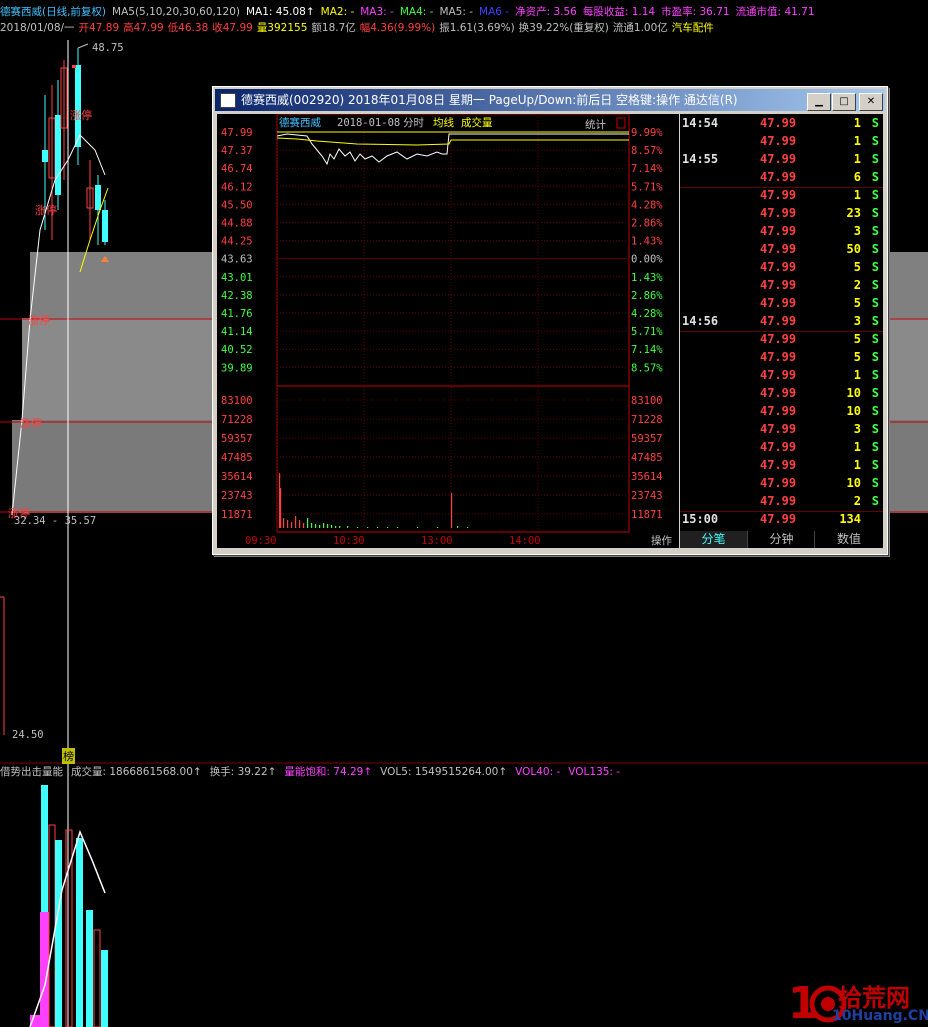  I want to click on candles, so click(75, 155).